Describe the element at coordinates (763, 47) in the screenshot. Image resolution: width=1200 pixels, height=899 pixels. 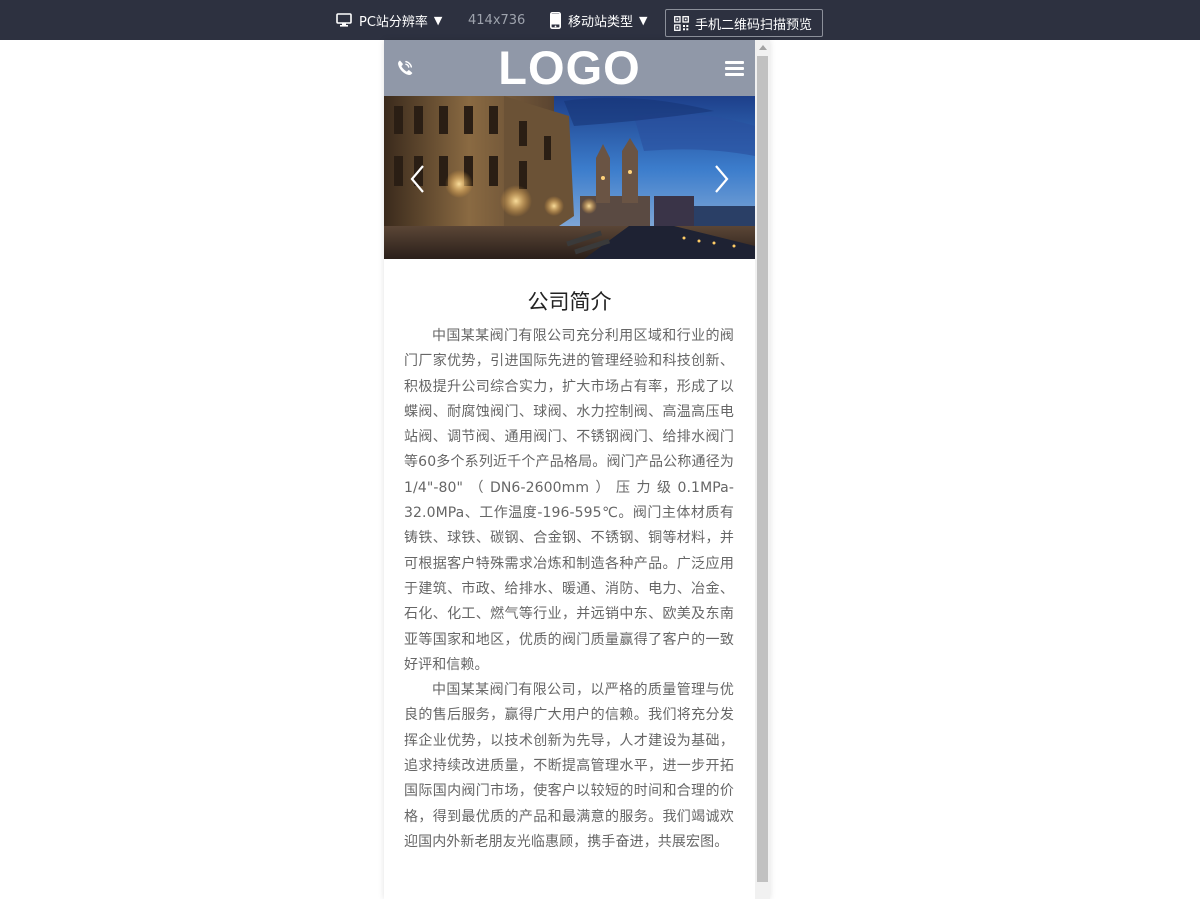
I see `scroll-up-arrow-icon` at that location.